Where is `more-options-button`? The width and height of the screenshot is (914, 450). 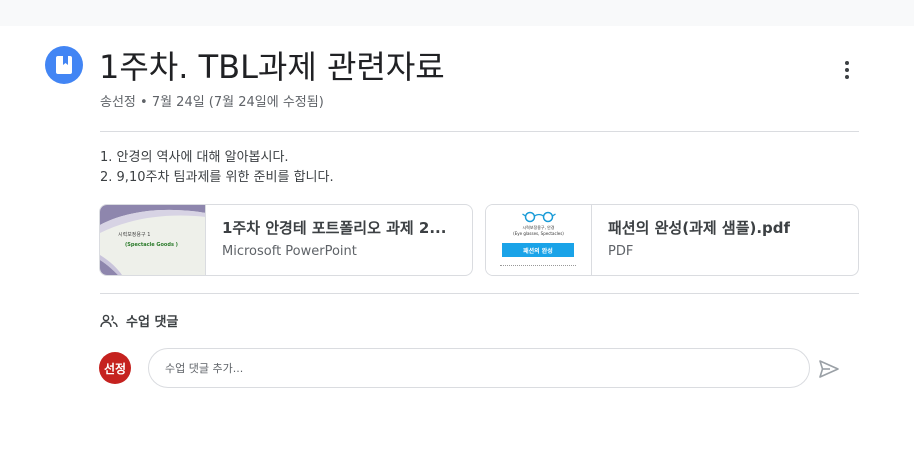 more-options-button is located at coordinates (847, 70).